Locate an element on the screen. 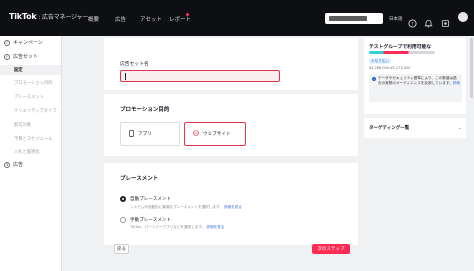 The image size is (474, 271). sidebar-step-label: キャンペーン is located at coordinates (28, 43).